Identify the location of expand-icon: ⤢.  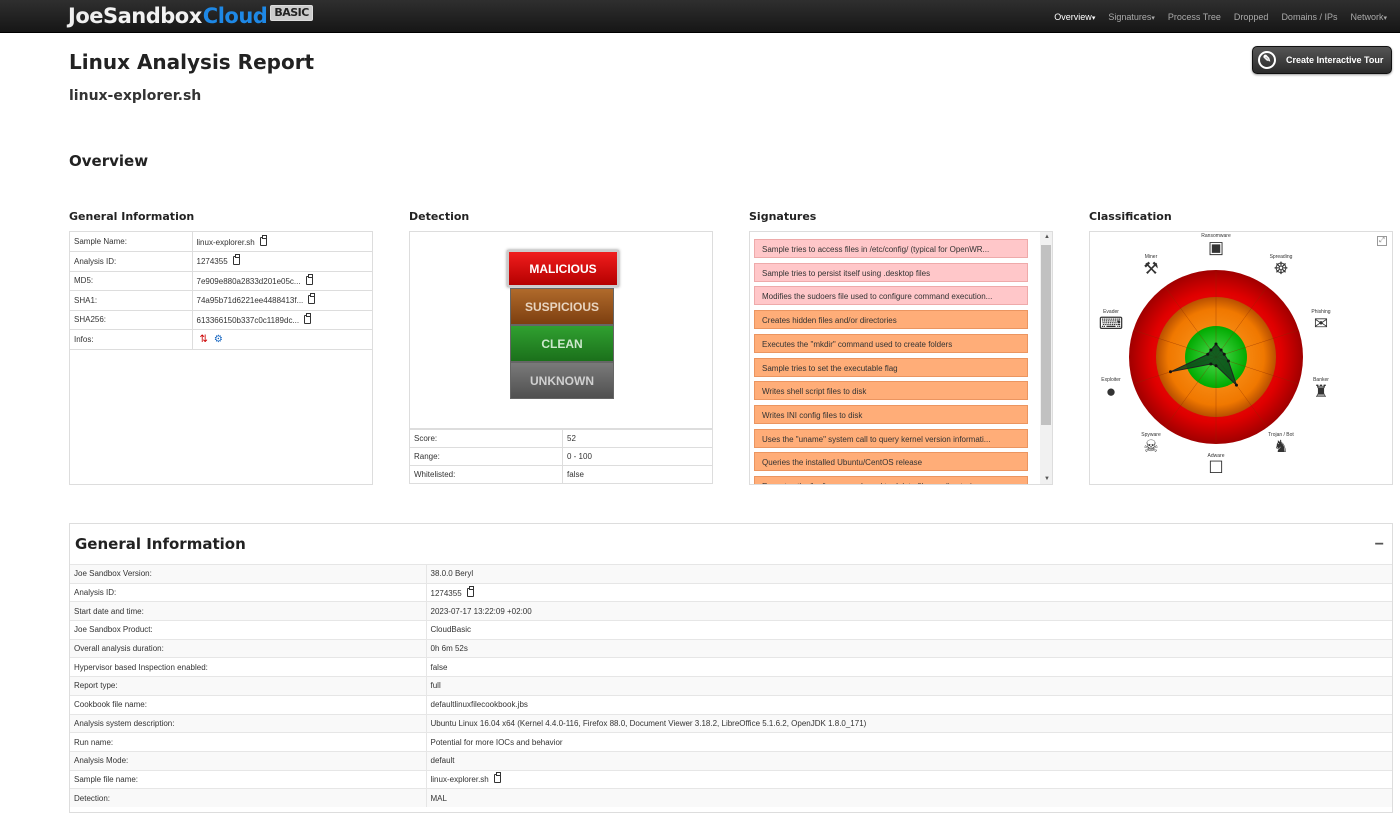
(1382, 241).